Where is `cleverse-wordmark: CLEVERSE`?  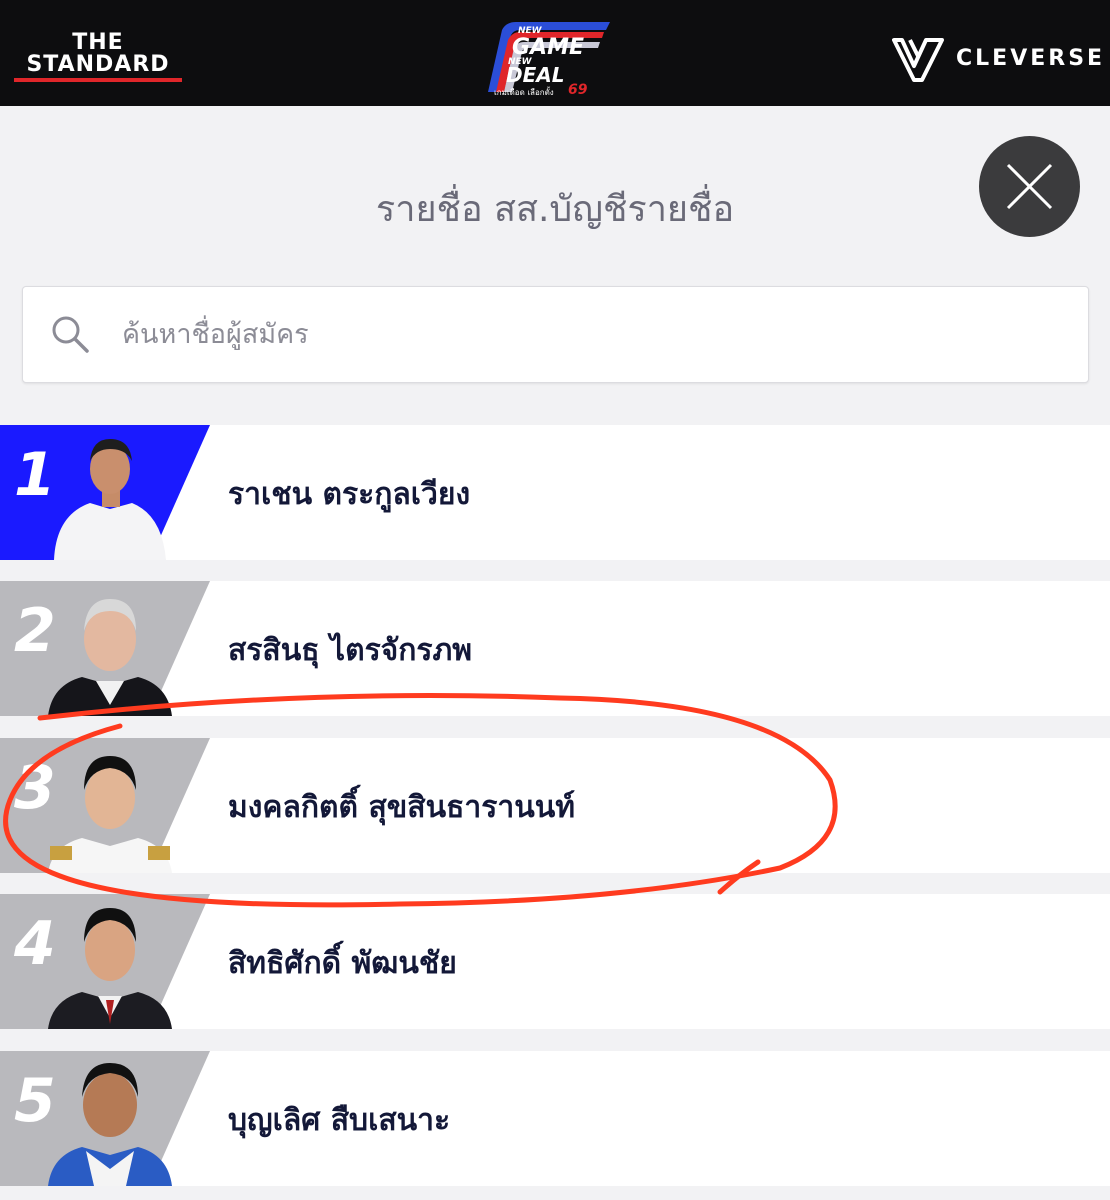 cleverse-wordmark: CLEVERSE is located at coordinates (1031, 58).